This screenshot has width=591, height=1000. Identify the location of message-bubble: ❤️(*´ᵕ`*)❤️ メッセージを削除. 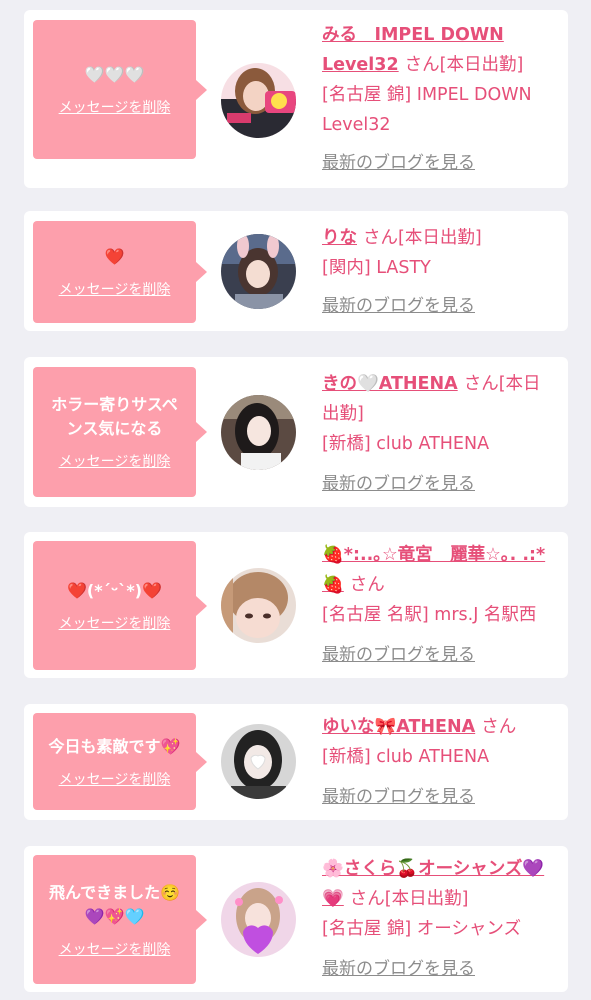
(120, 605).